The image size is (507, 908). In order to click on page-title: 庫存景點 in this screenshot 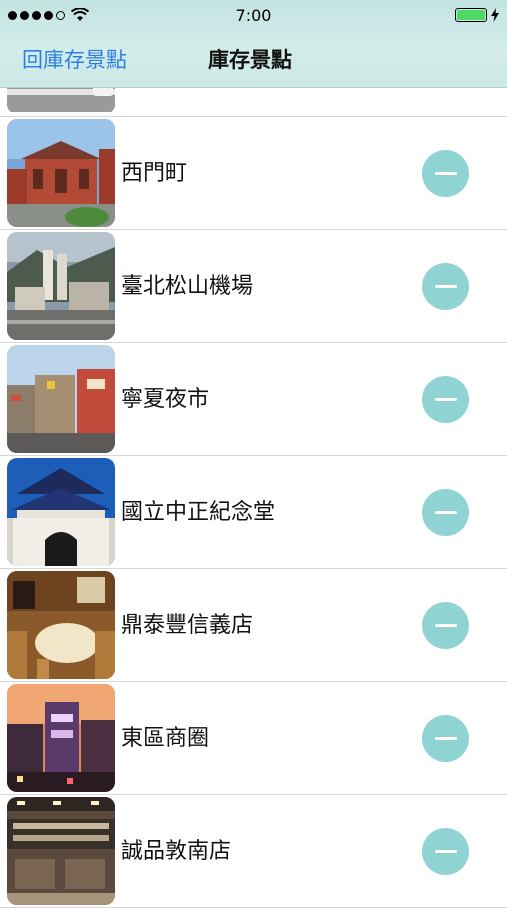, I will do `click(250, 60)`.